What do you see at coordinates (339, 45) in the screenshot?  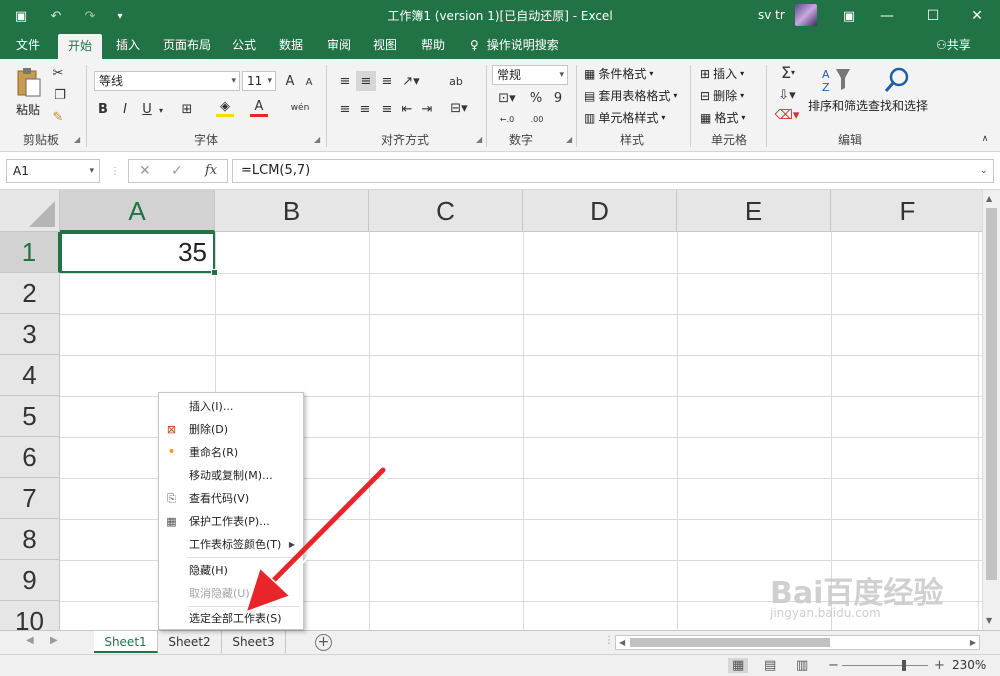 I see `tab-review: 审阅` at bounding box center [339, 45].